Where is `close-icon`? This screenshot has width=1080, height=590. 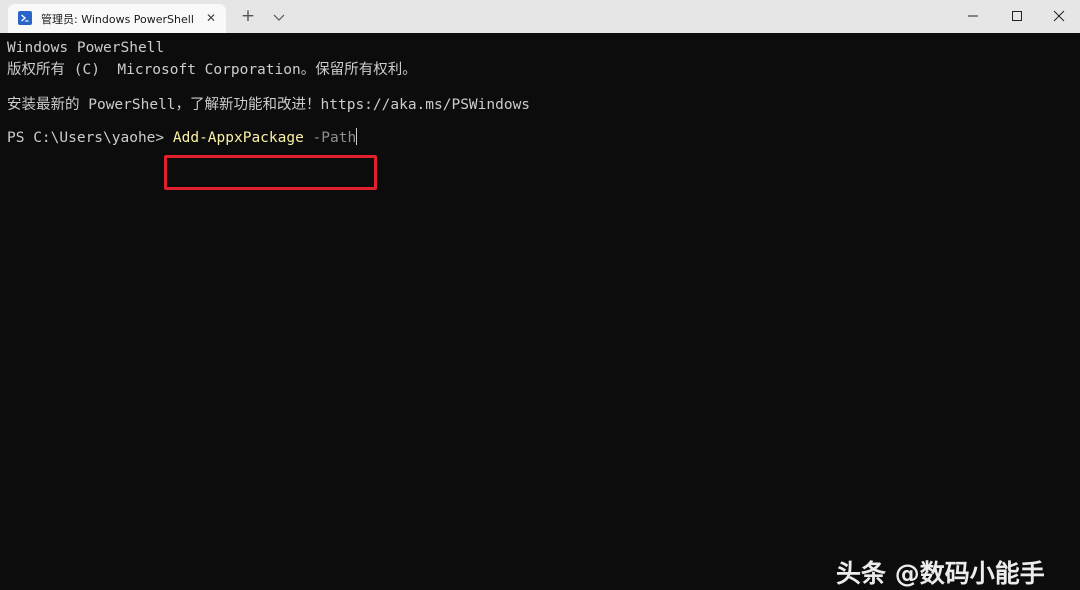
close-icon is located at coordinates (1059, 16).